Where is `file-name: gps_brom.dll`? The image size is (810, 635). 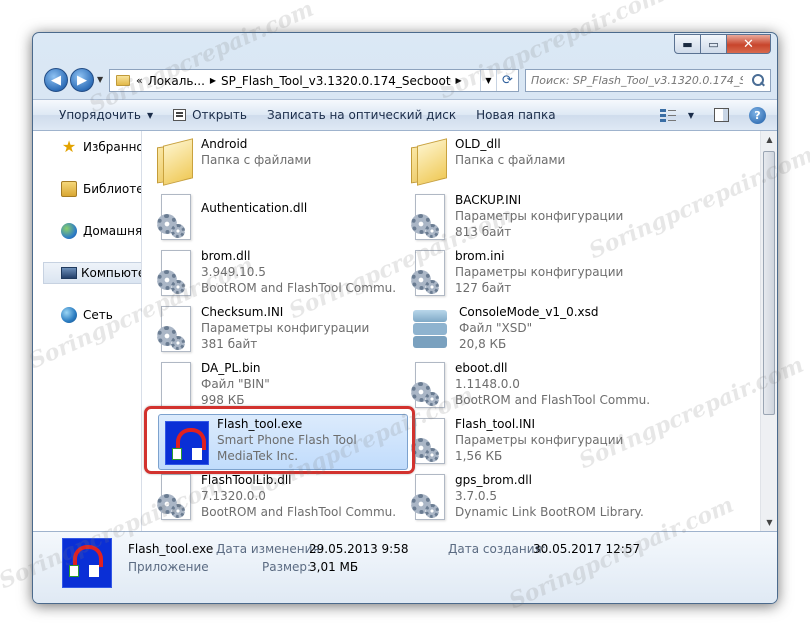
file-name: gps_brom.dll is located at coordinates (493, 480).